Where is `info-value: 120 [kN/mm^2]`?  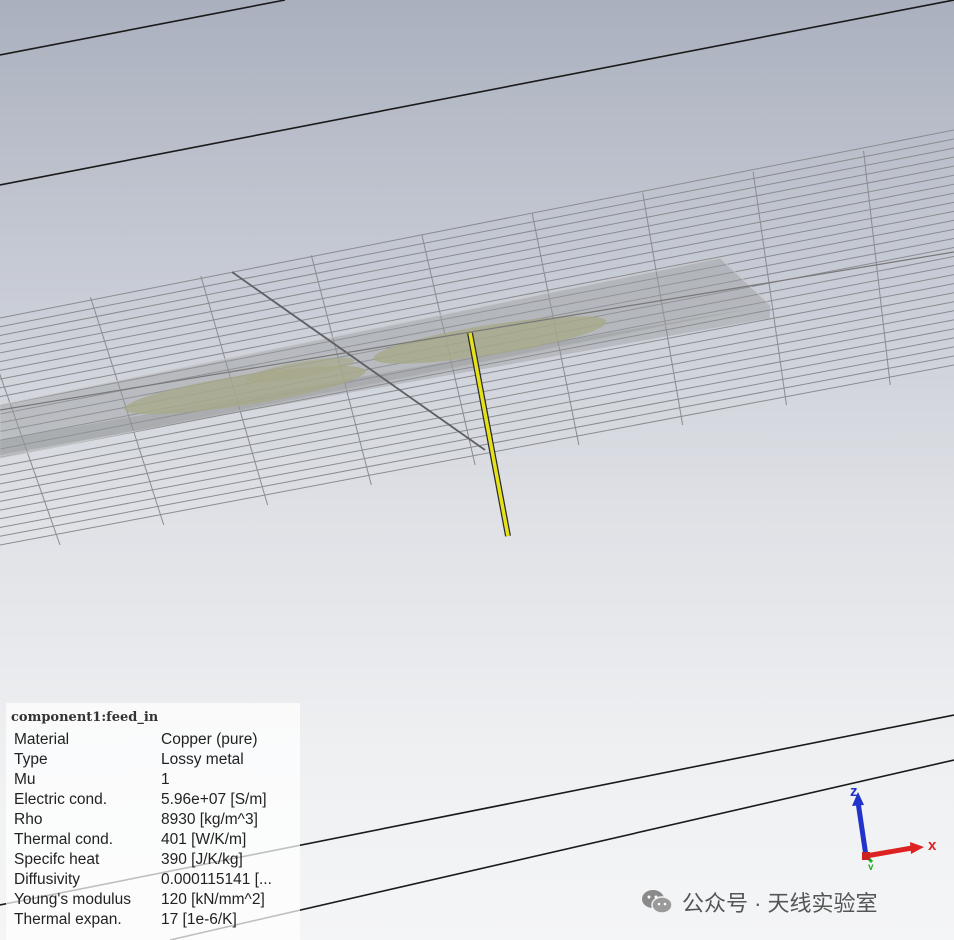 info-value: 120 [kN/mm^2] is located at coordinates (213, 899).